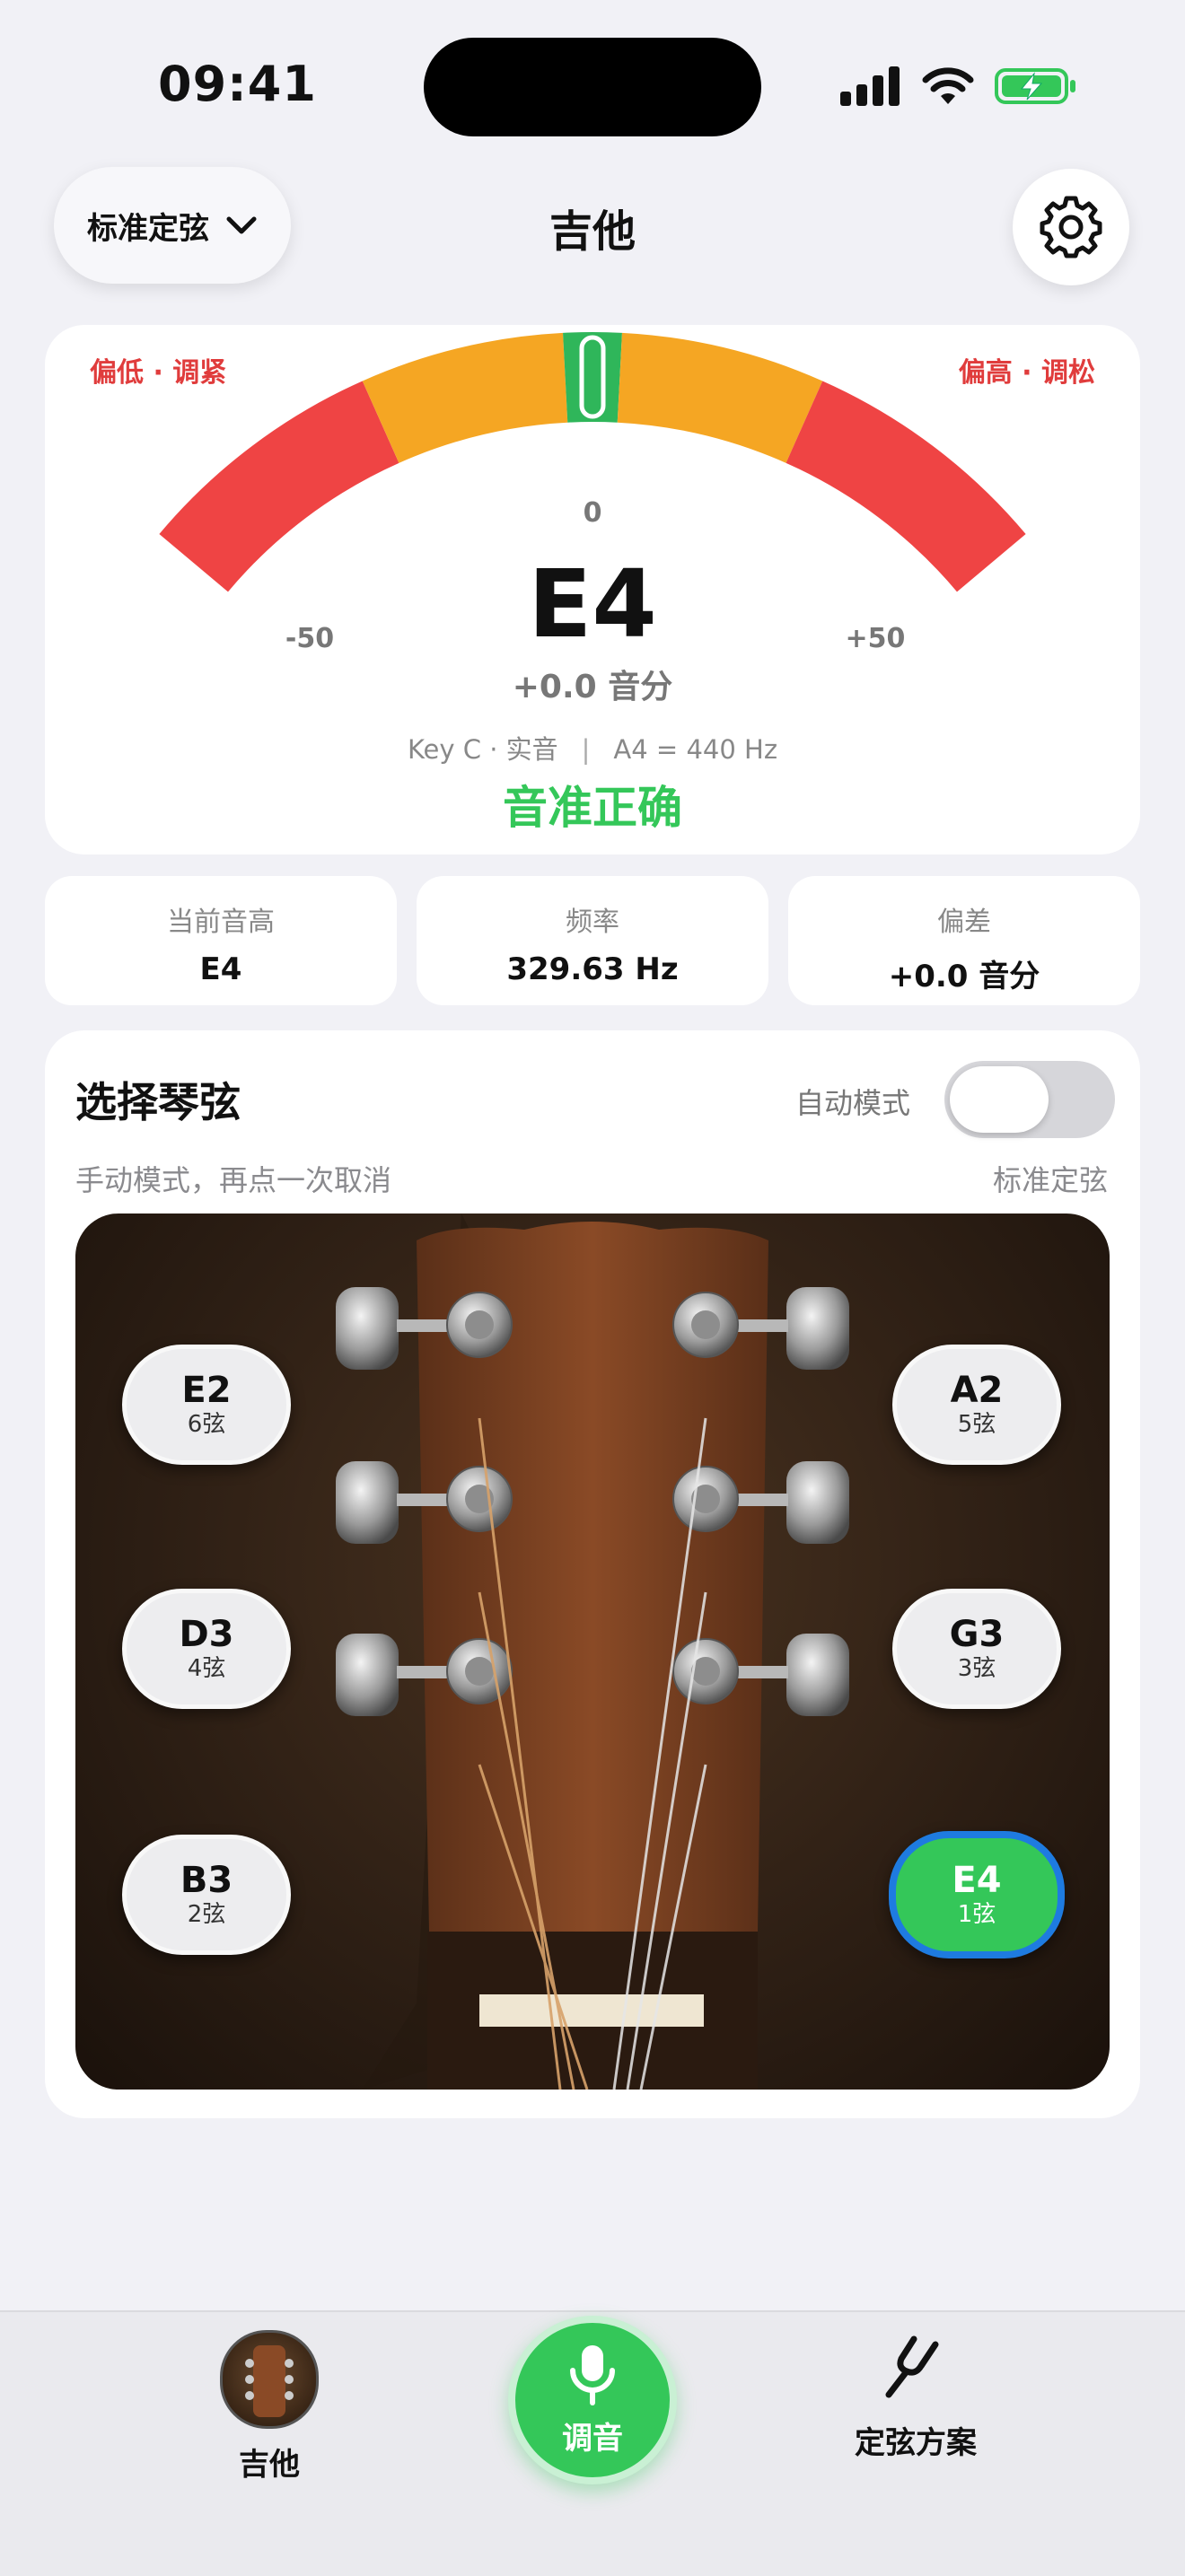 This screenshot has height=2576, width=1185. What do you see at coordinates (206, 1880) in the screenshot?
I see `string-note: B3` at bounding box center [206, 1880].